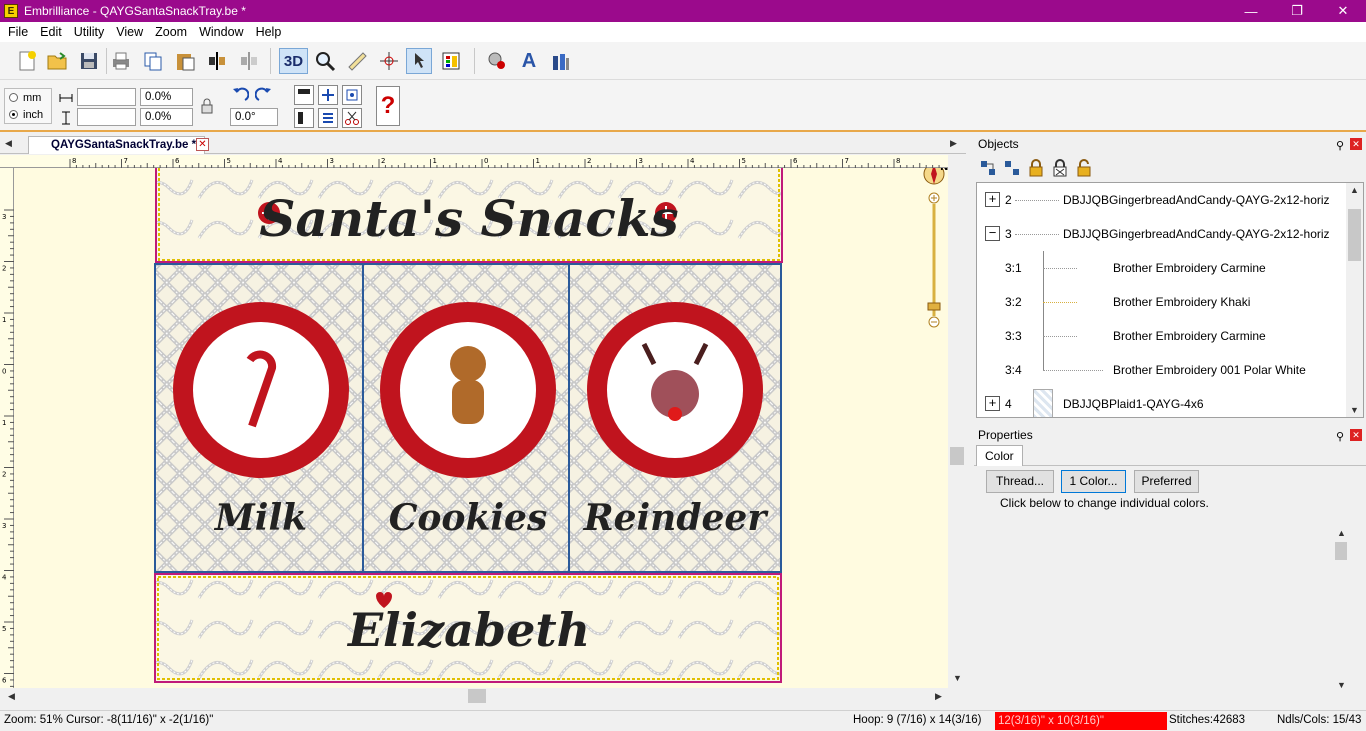  What do you see at coordinates (328, 118) in the screenshot?
I see `list-icon` at bounding box center [328, 118].